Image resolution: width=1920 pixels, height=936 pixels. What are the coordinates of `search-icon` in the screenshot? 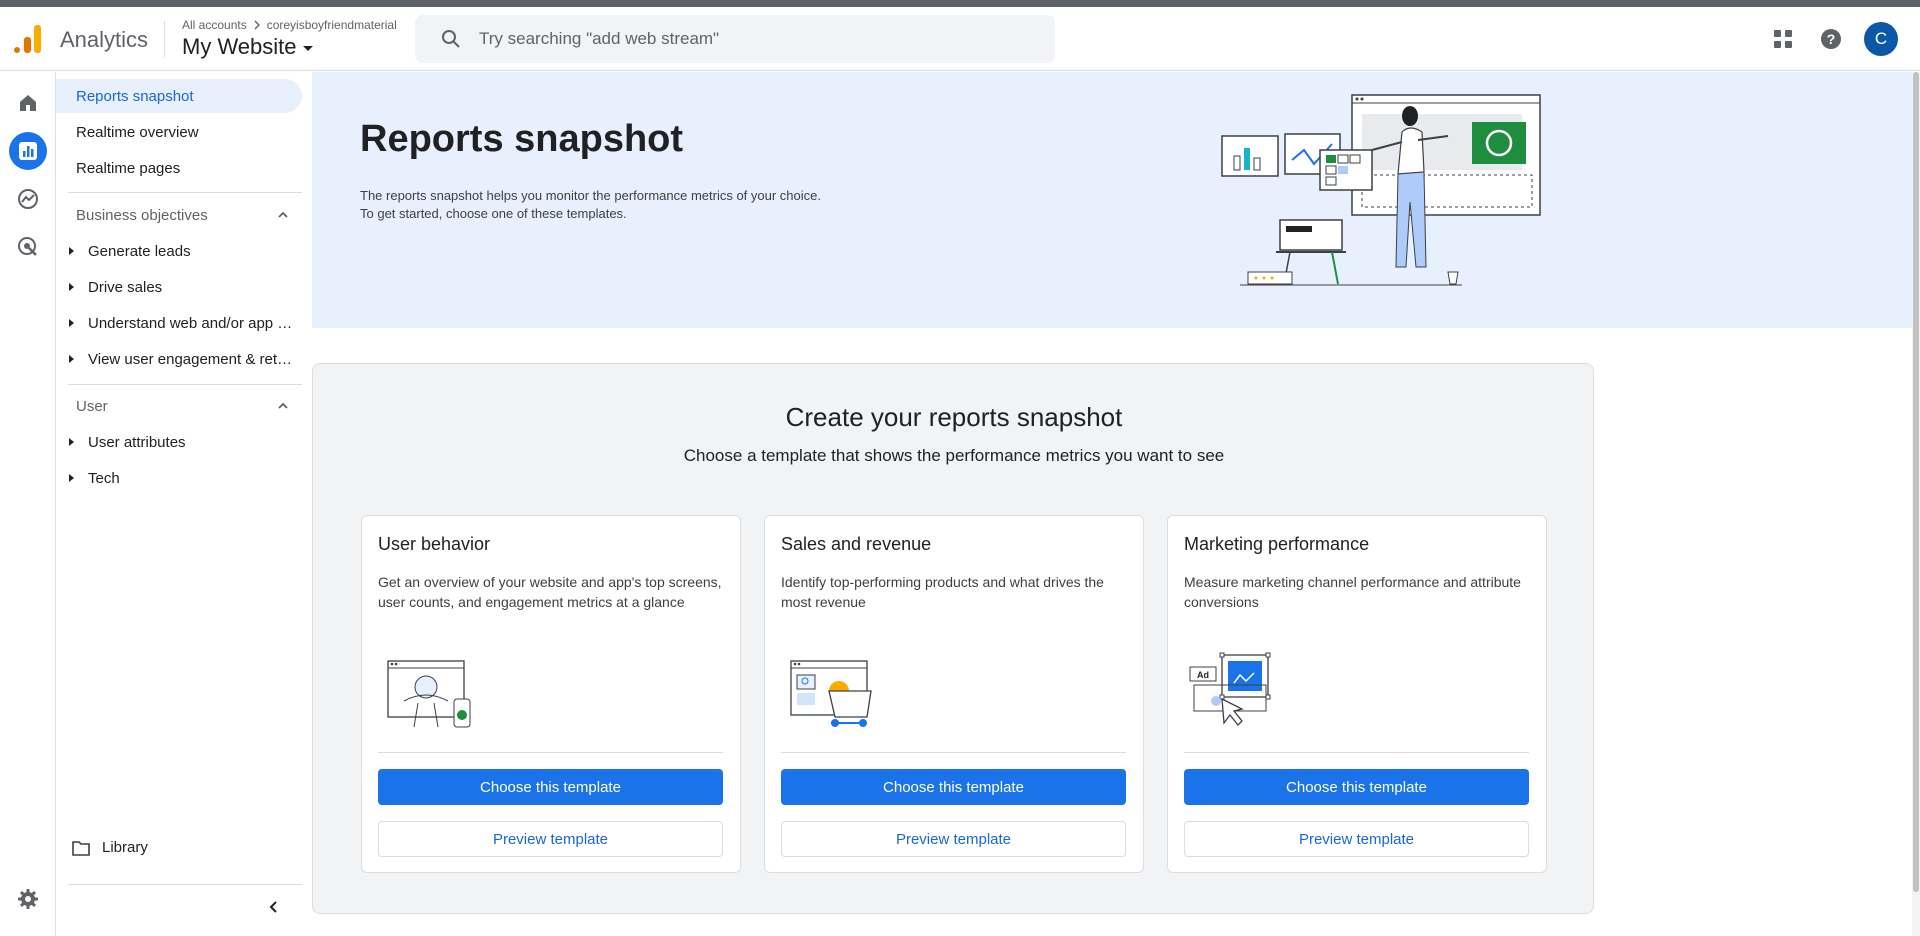 It's located at (451, 39).